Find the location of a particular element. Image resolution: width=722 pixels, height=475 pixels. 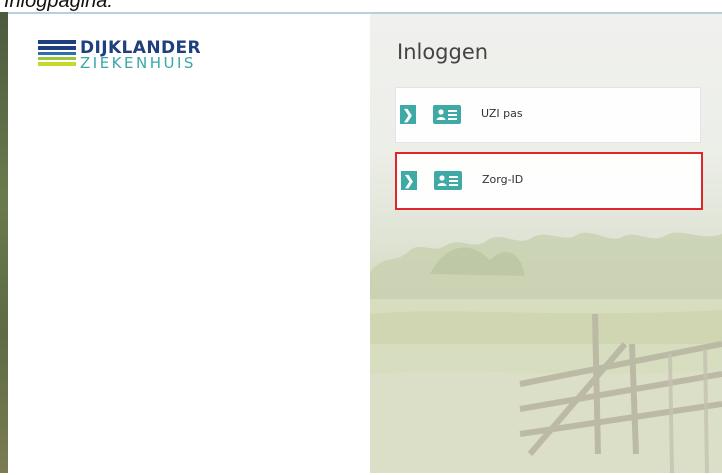

login-option-zorg-id: ❯ Zorg-ID is located at coordinates (549, 181).